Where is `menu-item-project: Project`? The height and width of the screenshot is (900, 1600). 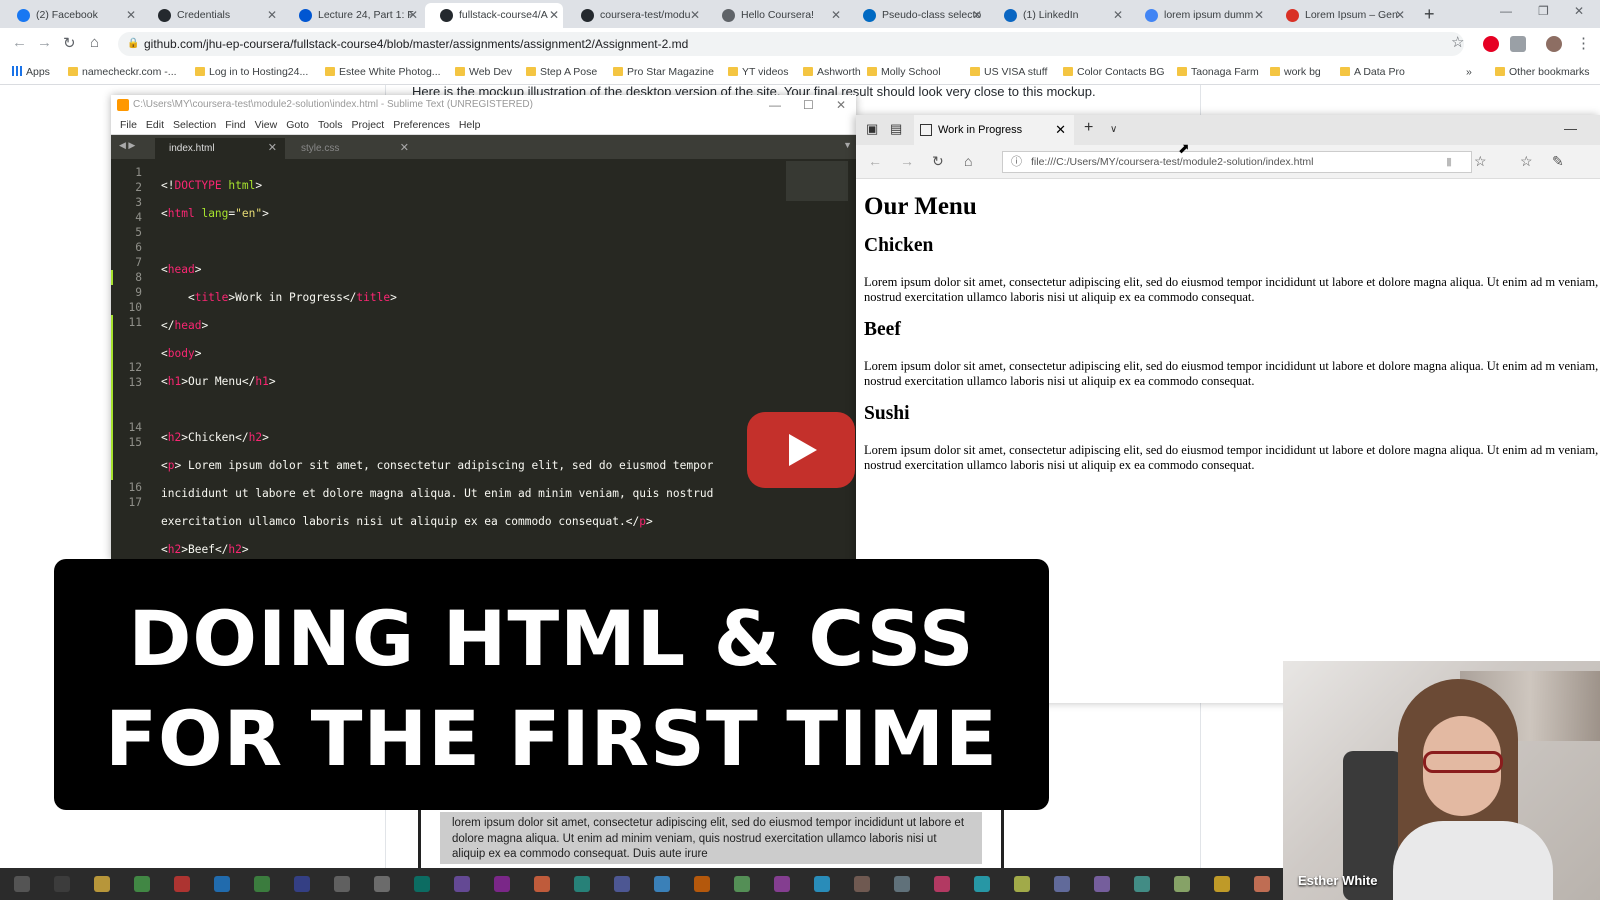
menu-item-project: Project is located at coordinates (368, 125).